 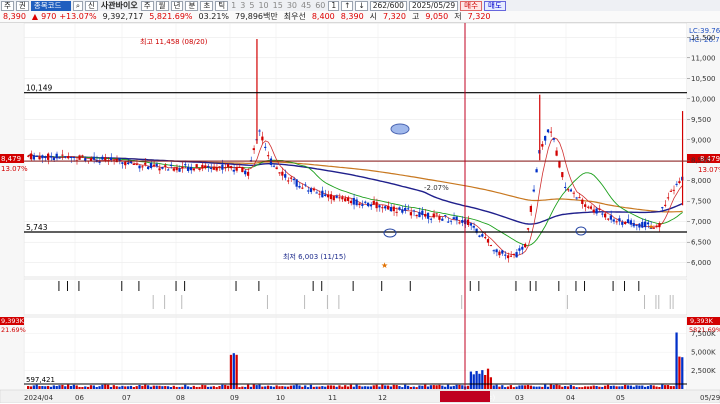 I want to click on toolbar-item-1: 권, so click(x=22, y=5).